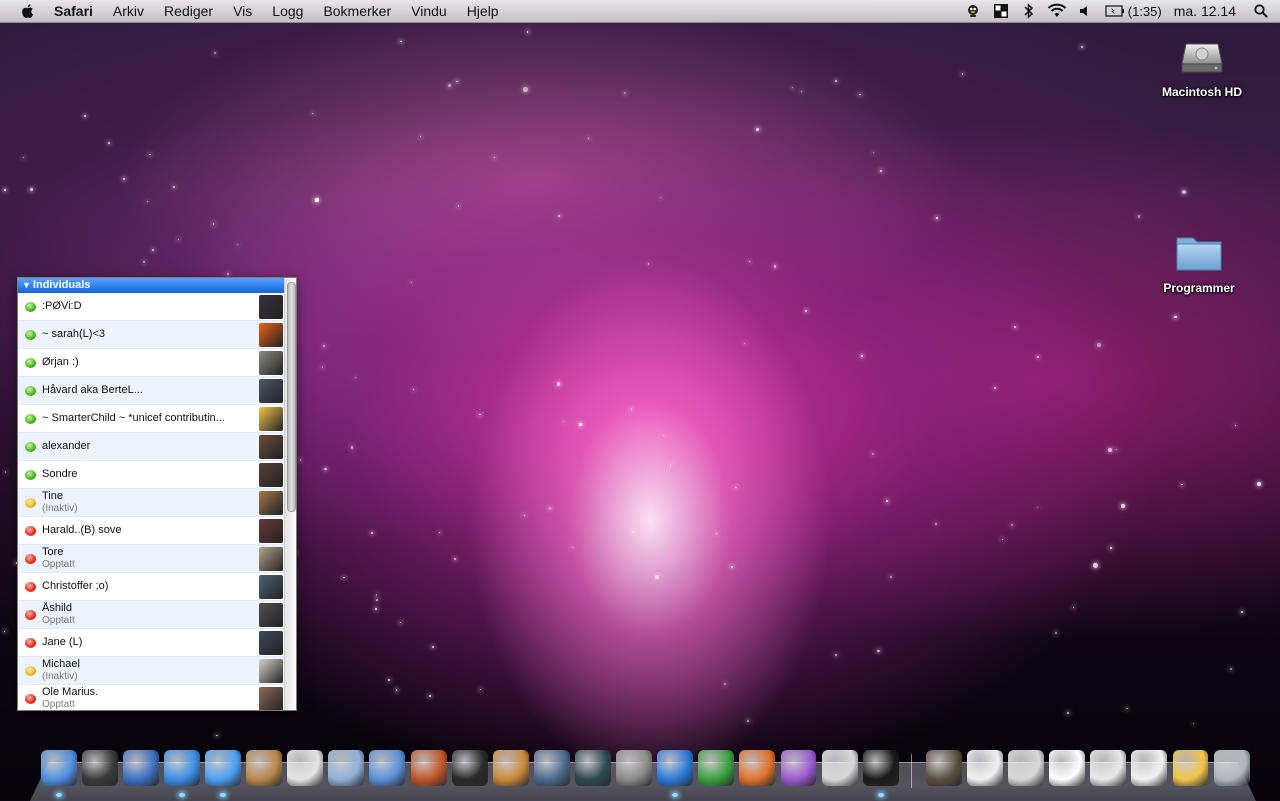 This screenshot has height=801, width=1280. I want to click on dock-garageband-icon, so click(510, 768).